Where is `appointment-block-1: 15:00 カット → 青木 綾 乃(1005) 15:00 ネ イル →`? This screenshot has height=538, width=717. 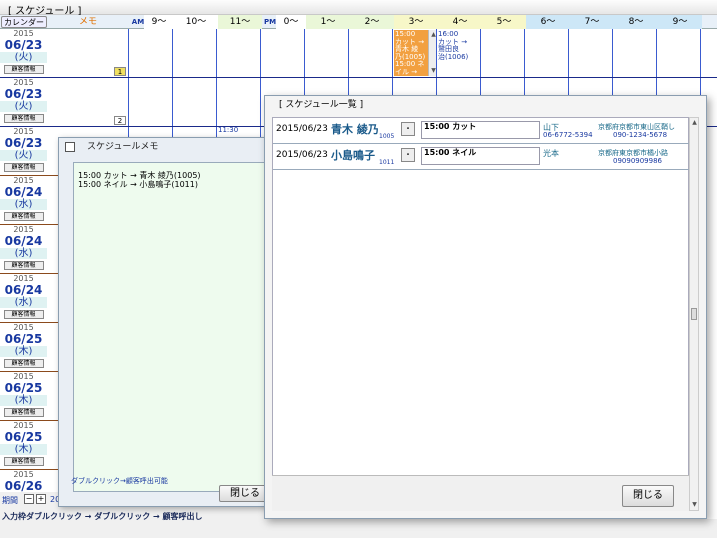 appointment-block-1: 15:00 カット → 青木 綾 乃(1005) 15:00 ネ イル → is located at coordinates (411, 53).